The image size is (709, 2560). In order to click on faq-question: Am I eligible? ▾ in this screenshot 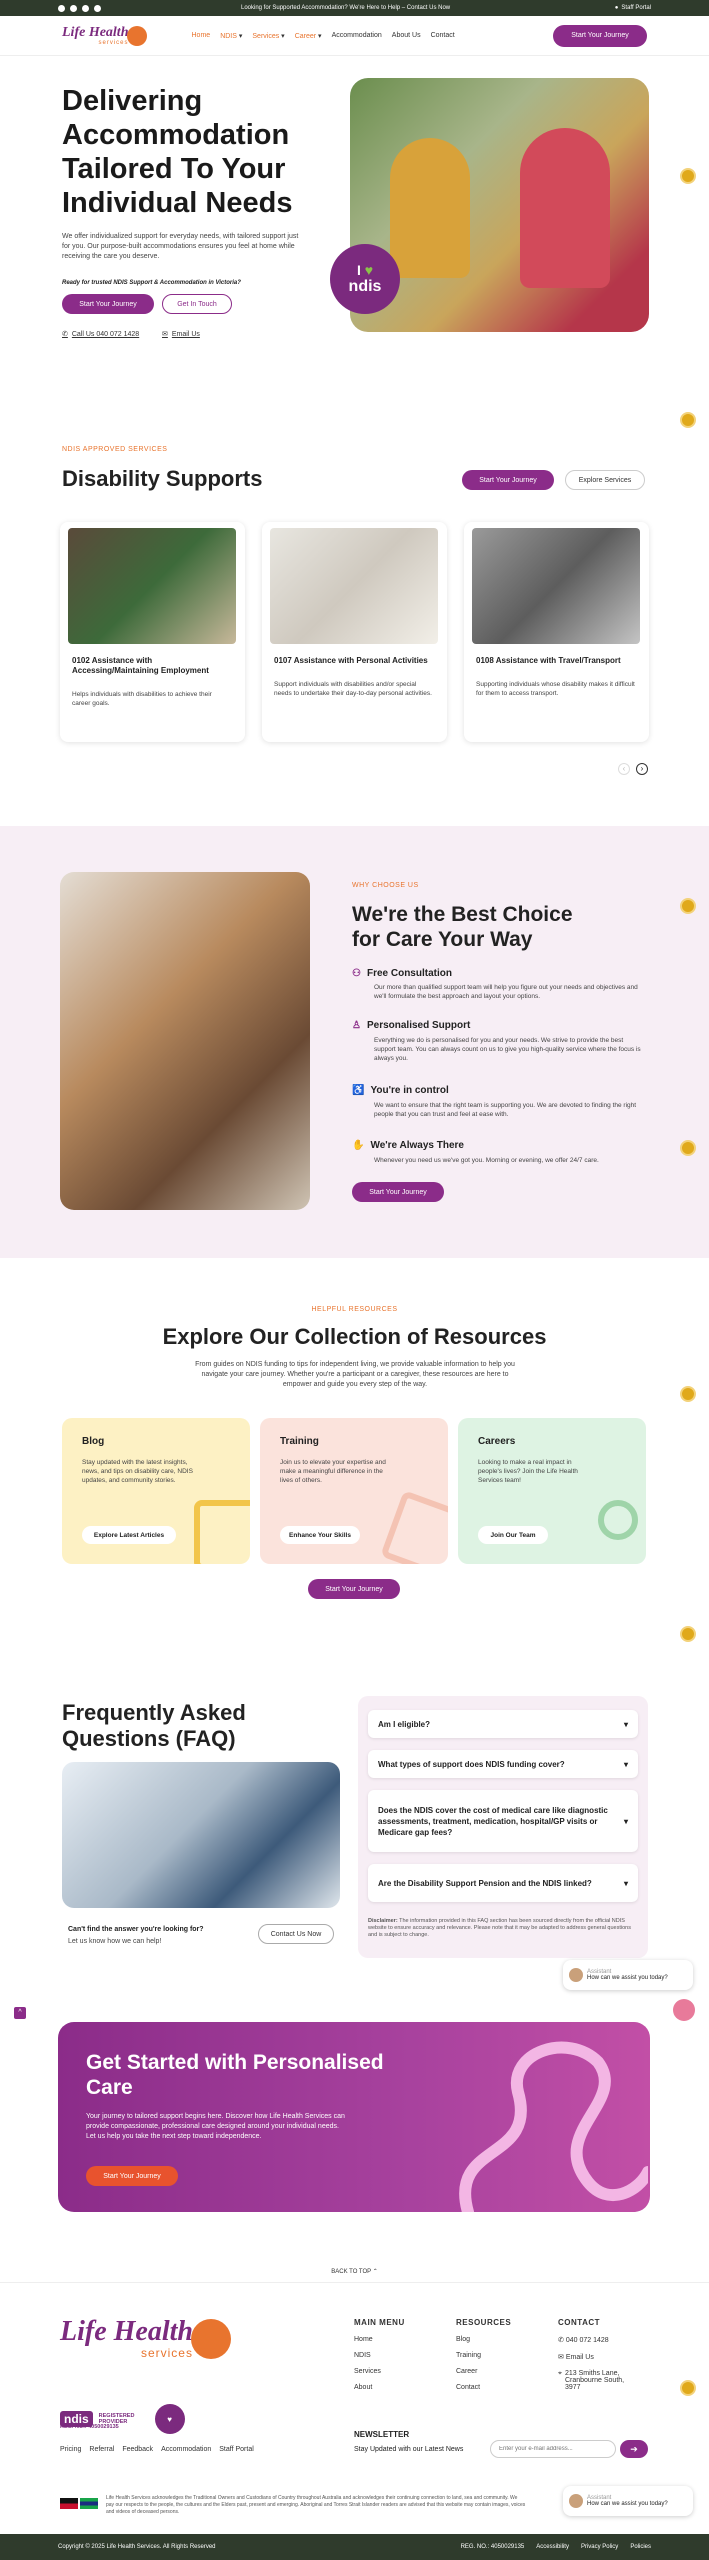, I will do `click(503, 1724)`.